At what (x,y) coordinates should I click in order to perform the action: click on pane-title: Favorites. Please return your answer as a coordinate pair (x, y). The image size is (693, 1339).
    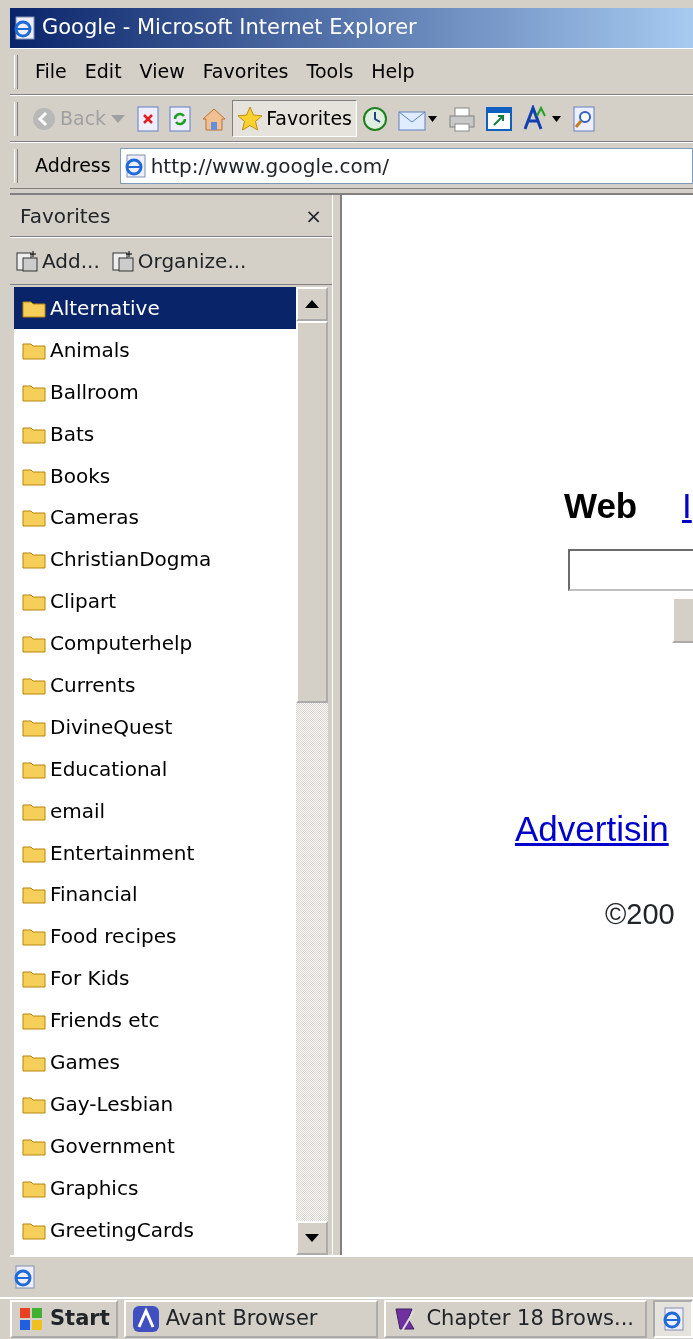
    Looking at the image, I should click on (65, 216).